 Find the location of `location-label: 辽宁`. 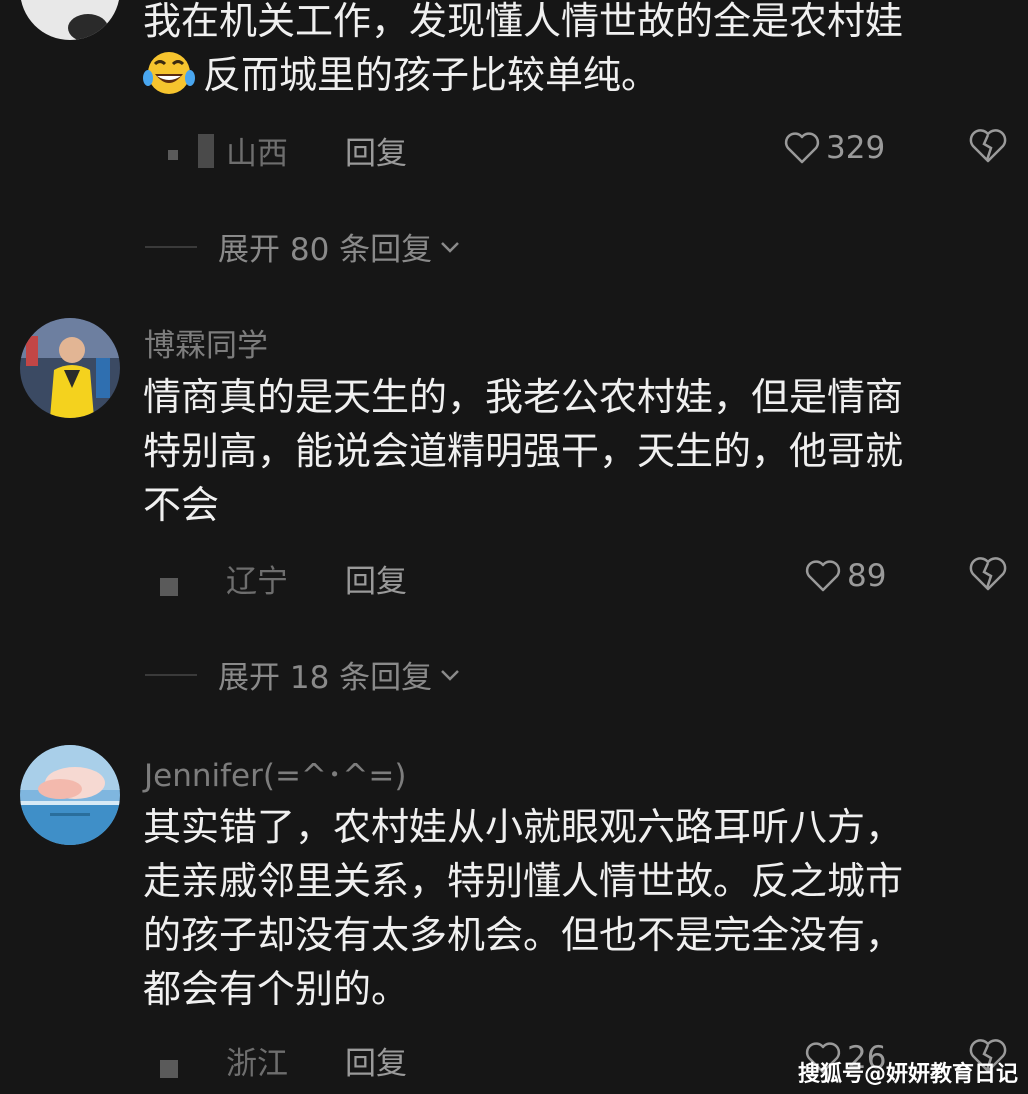

location-label: 辽宁 is located at coordinates (257, 582).